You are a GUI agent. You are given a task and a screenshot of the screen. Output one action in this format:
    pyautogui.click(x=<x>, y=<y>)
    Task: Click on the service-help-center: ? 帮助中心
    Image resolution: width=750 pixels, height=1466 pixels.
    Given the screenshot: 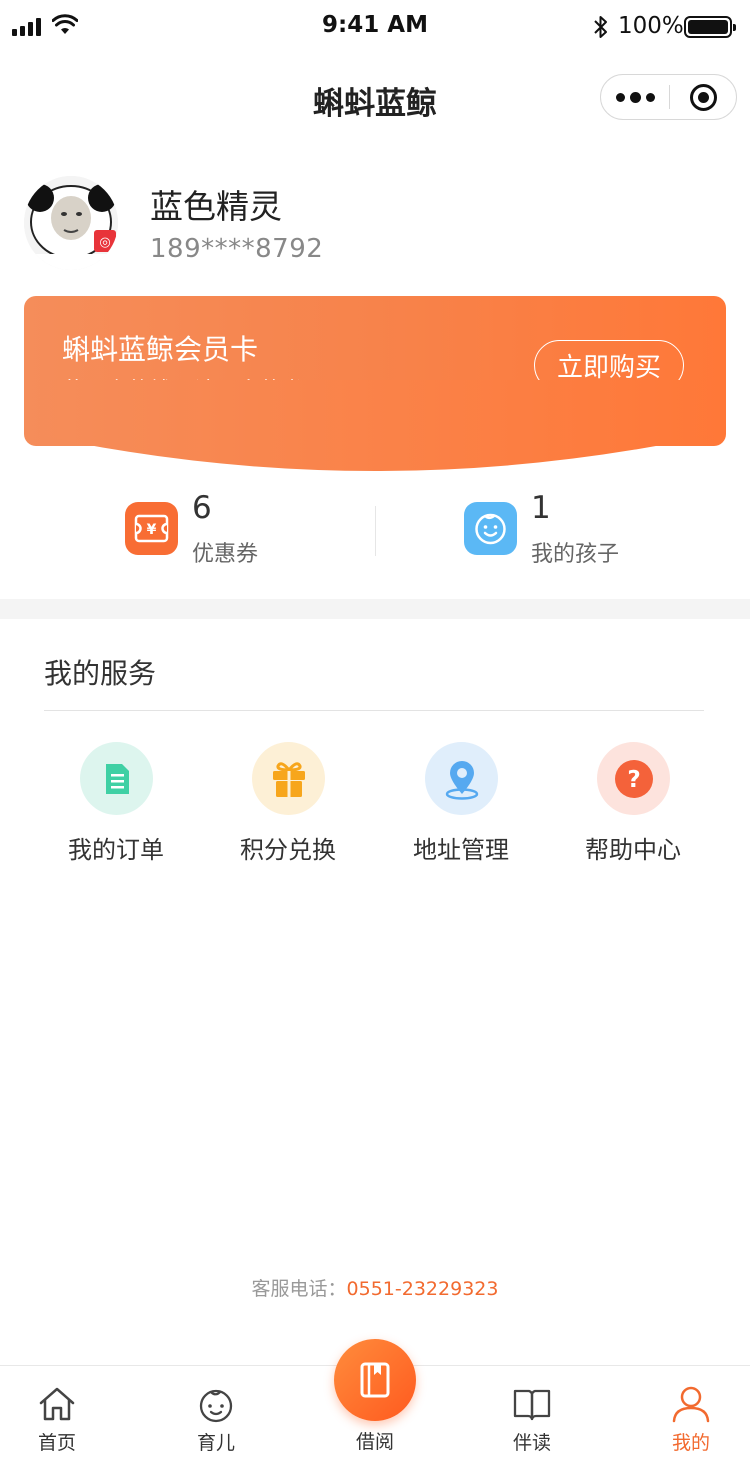 What is the action you would take?
    pyautogui.click(x=633, y=807)
    